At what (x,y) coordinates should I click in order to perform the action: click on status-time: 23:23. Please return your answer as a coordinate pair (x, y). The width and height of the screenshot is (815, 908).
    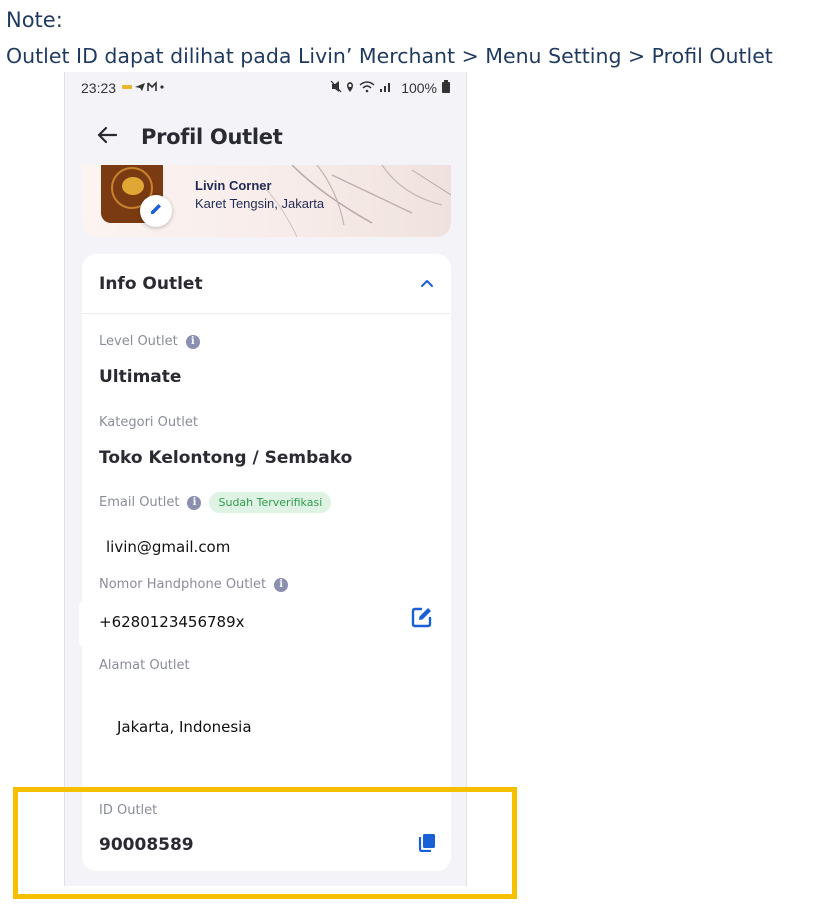
    Looking at the image, I should click on (99, 88).